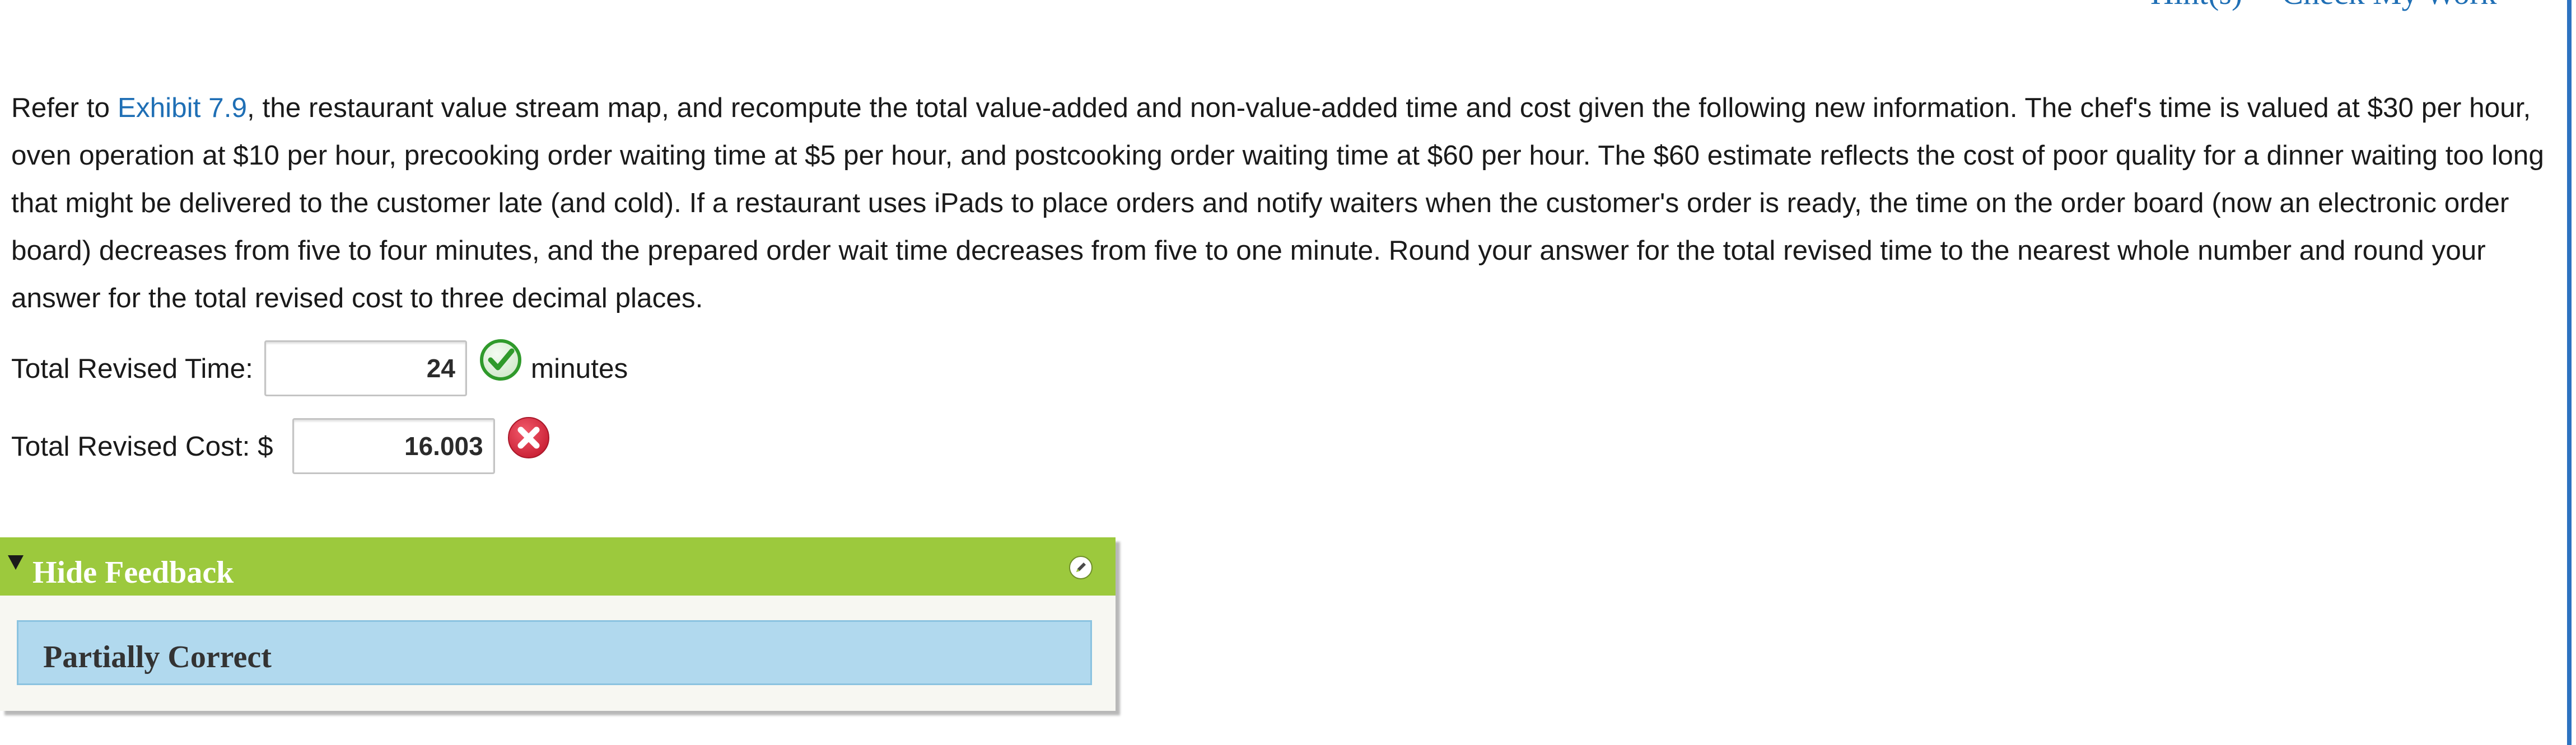 The image size is (2576, 745). I want to click on total-revised-time-row: Total Revised Time: minutes, so click(320, 368).